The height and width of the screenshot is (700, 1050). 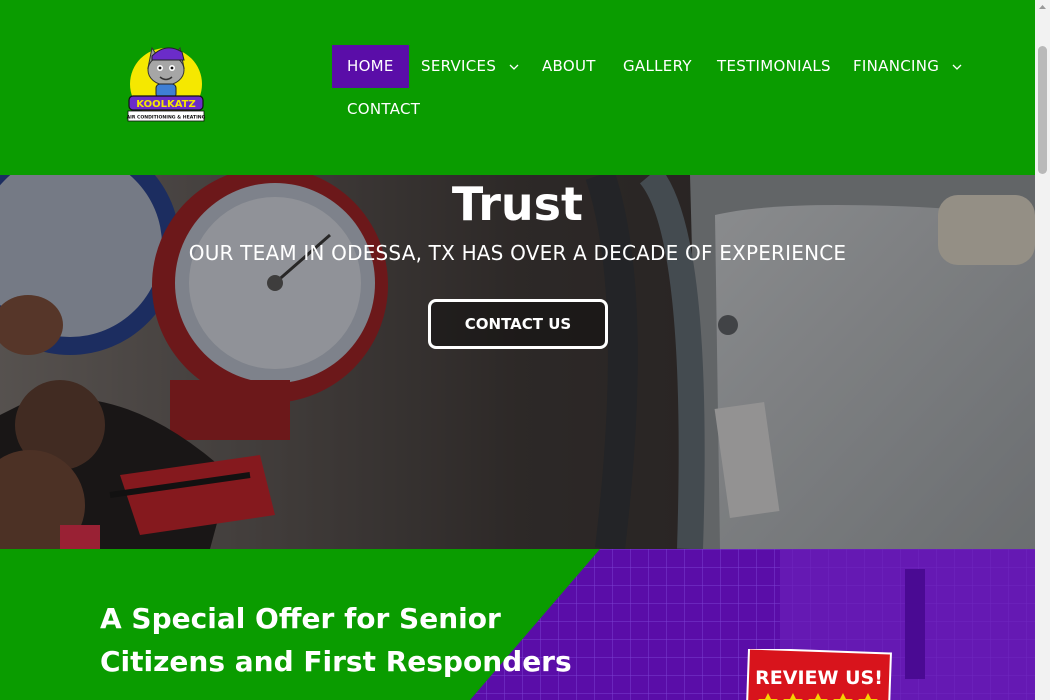 What do you see at coordinates (165, 104) in the screenshot?
I see `logo-wordmark: KOOLKATZ` at bounding box center [165, 104].